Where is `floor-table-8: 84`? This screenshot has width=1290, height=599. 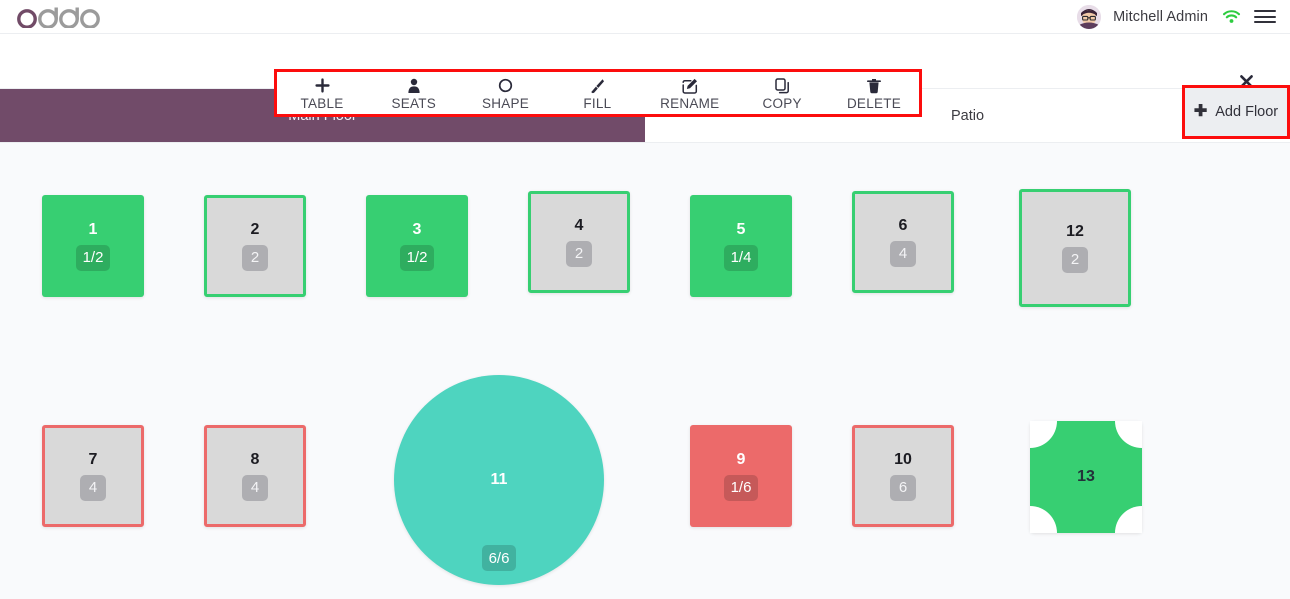
floor-table-8: 84 is located at coordinates (255, 476).